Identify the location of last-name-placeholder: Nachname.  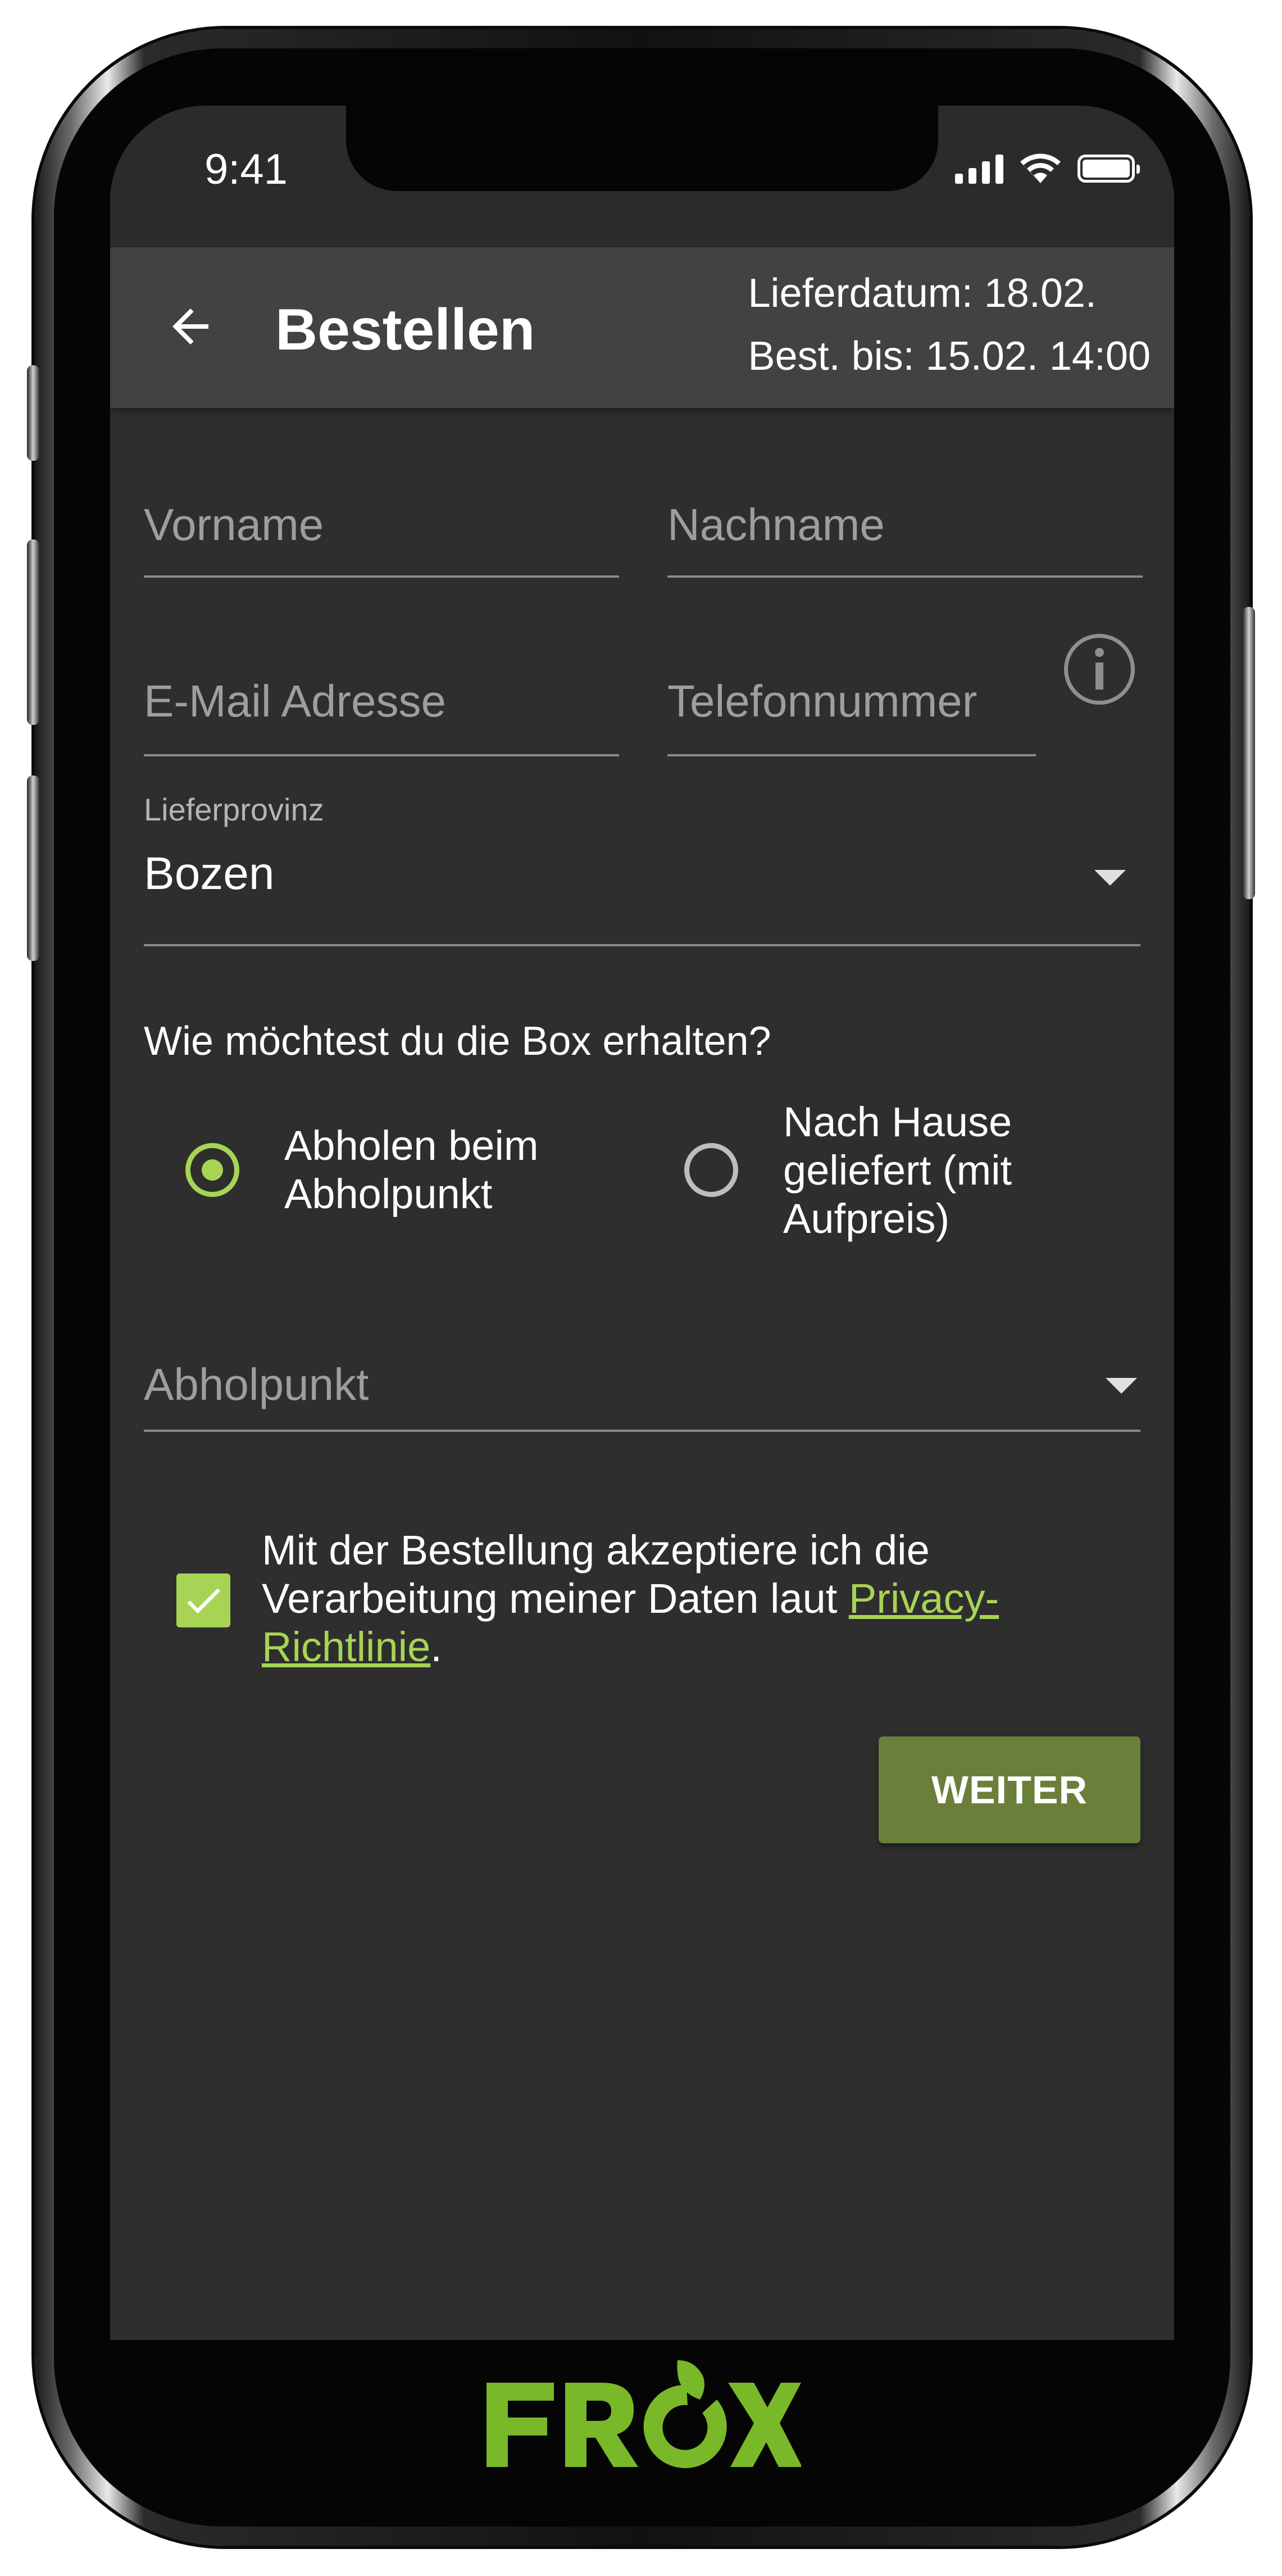
(776, 525).